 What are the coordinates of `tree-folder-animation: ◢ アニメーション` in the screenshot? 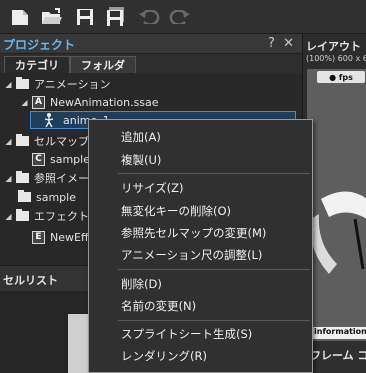 It's located at (57, 84).